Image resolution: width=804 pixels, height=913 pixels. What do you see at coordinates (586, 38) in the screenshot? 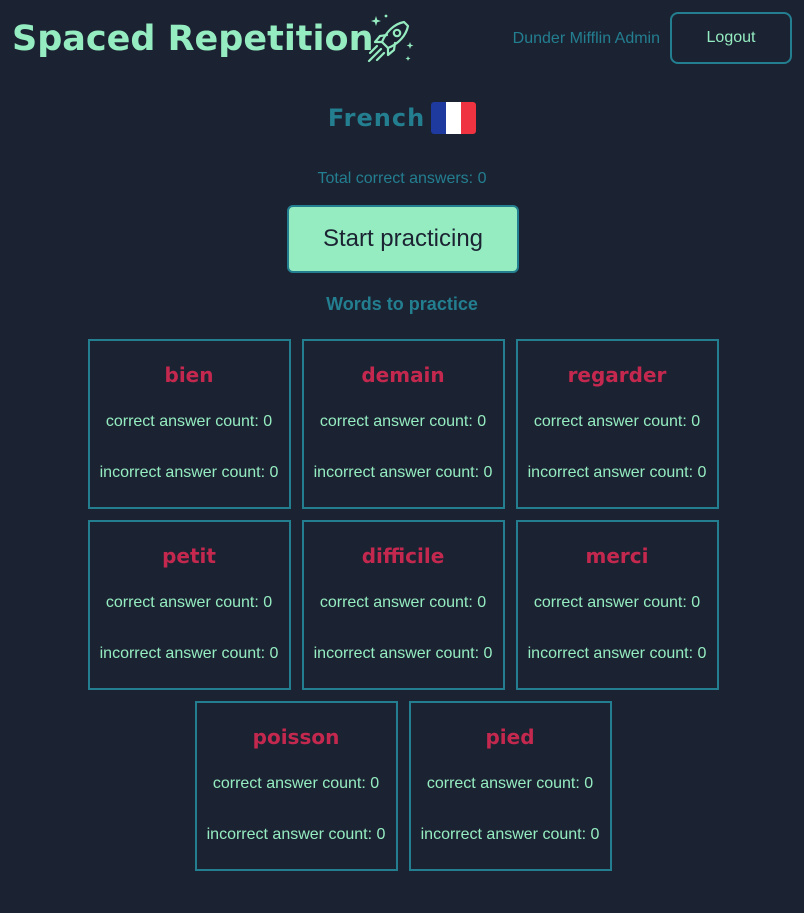
I see `username-label: Dunder Mifflin Admin` at bounding box center [586, 38].